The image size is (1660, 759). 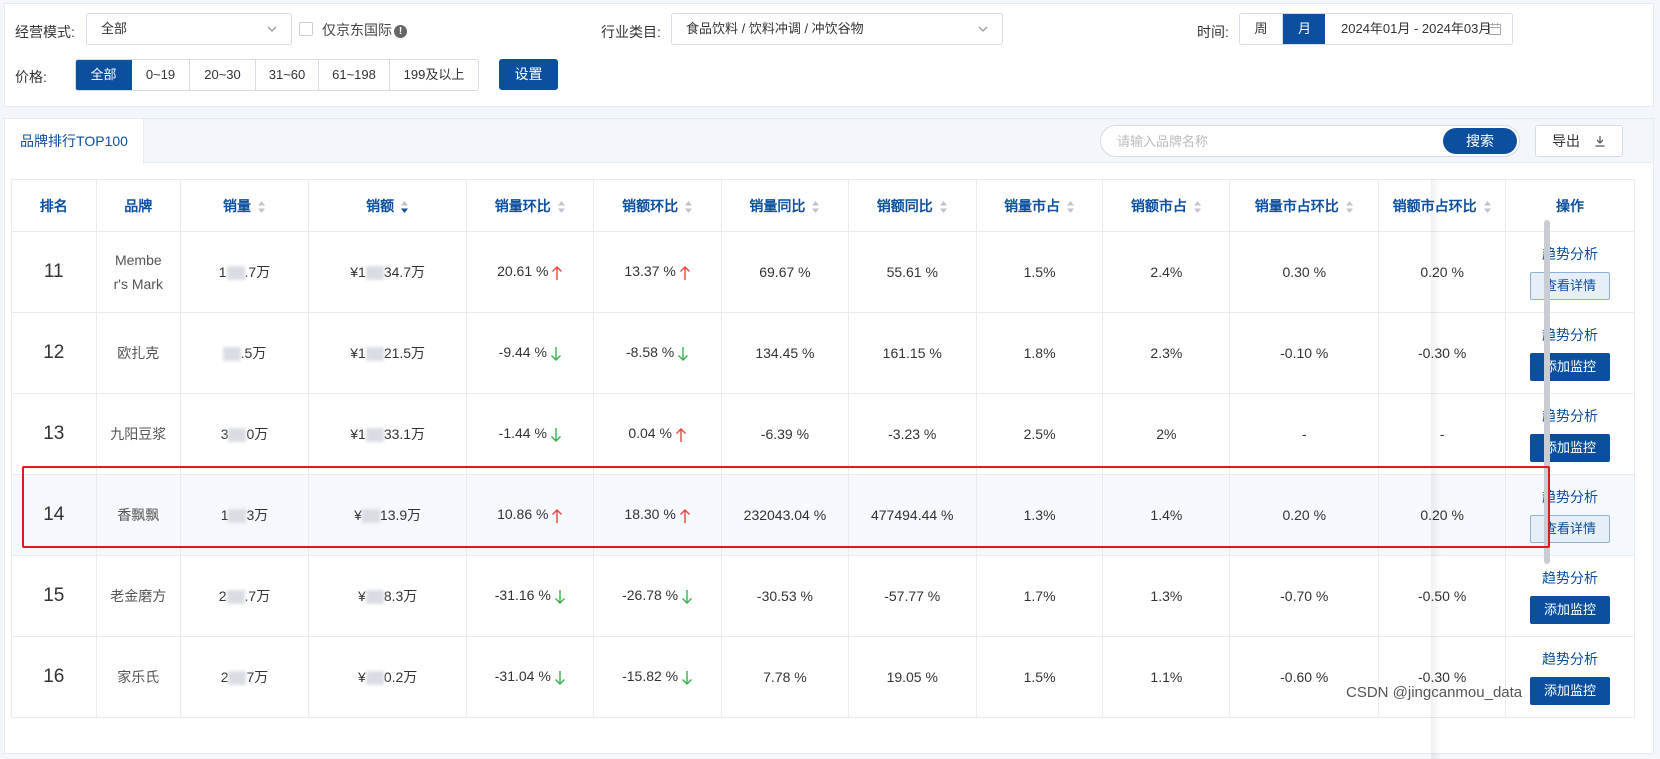 What do you see at coordinates (31, 77) in the screenshot?
I see `price-label: 价格:` at bounding box center [31, 77].